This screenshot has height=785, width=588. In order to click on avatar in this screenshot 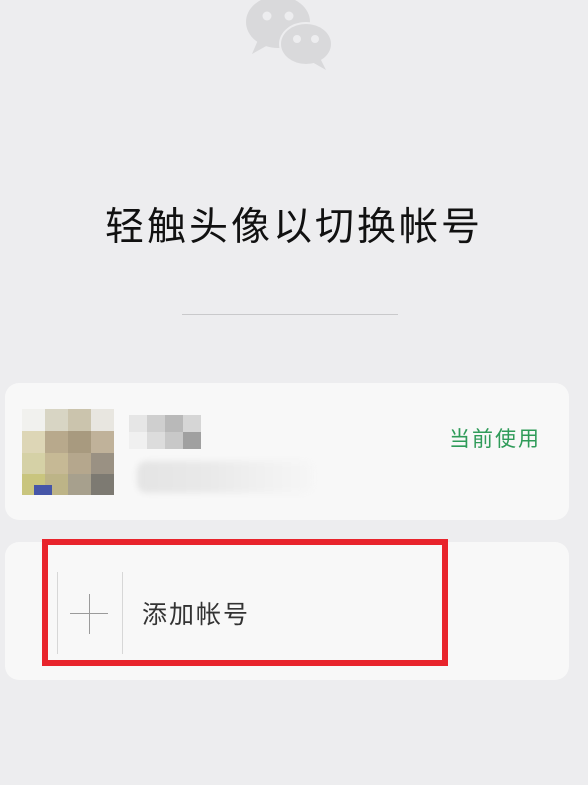, I will do `click(68, 452)`.